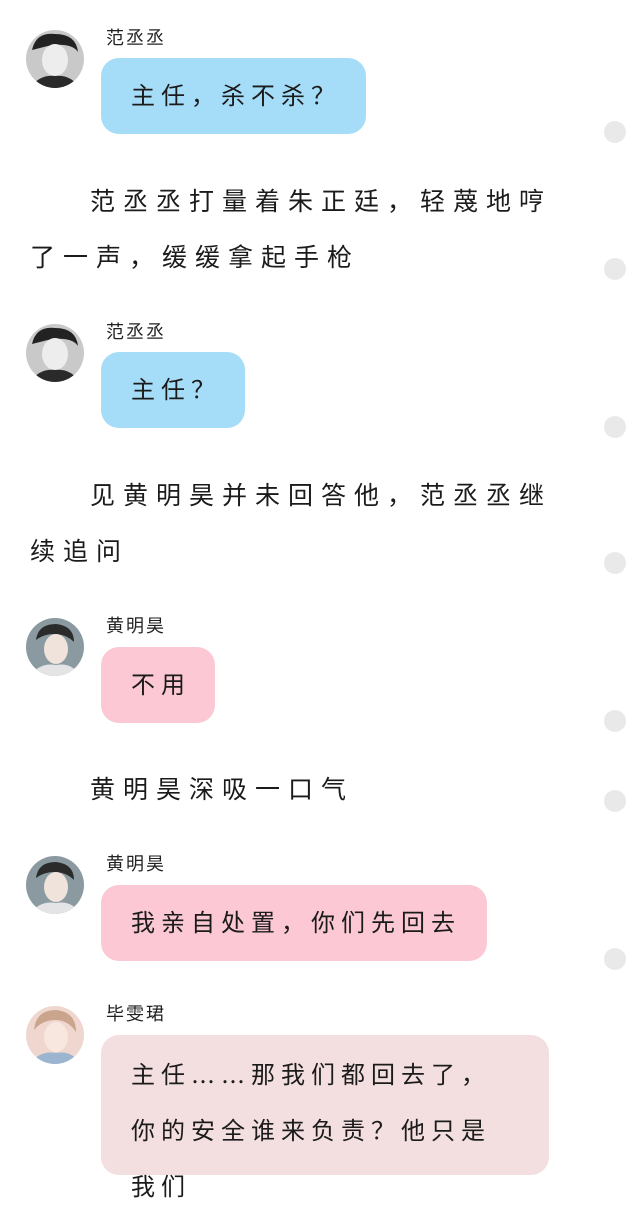 This screenshot has height=1215, width=640. I want to click on message-bubble: 主任……那我们都回去了，你的安全谁来负责？他只是我们, so click(325, 1118).